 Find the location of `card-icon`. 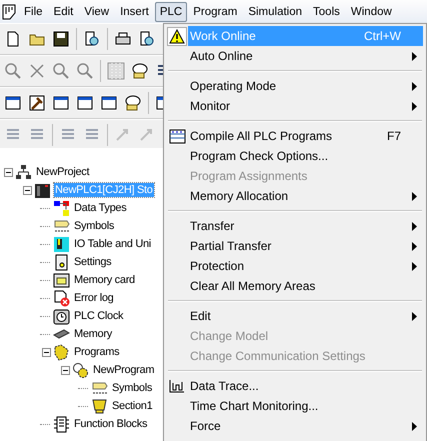

card-icon is located at coordinates (61, 280).